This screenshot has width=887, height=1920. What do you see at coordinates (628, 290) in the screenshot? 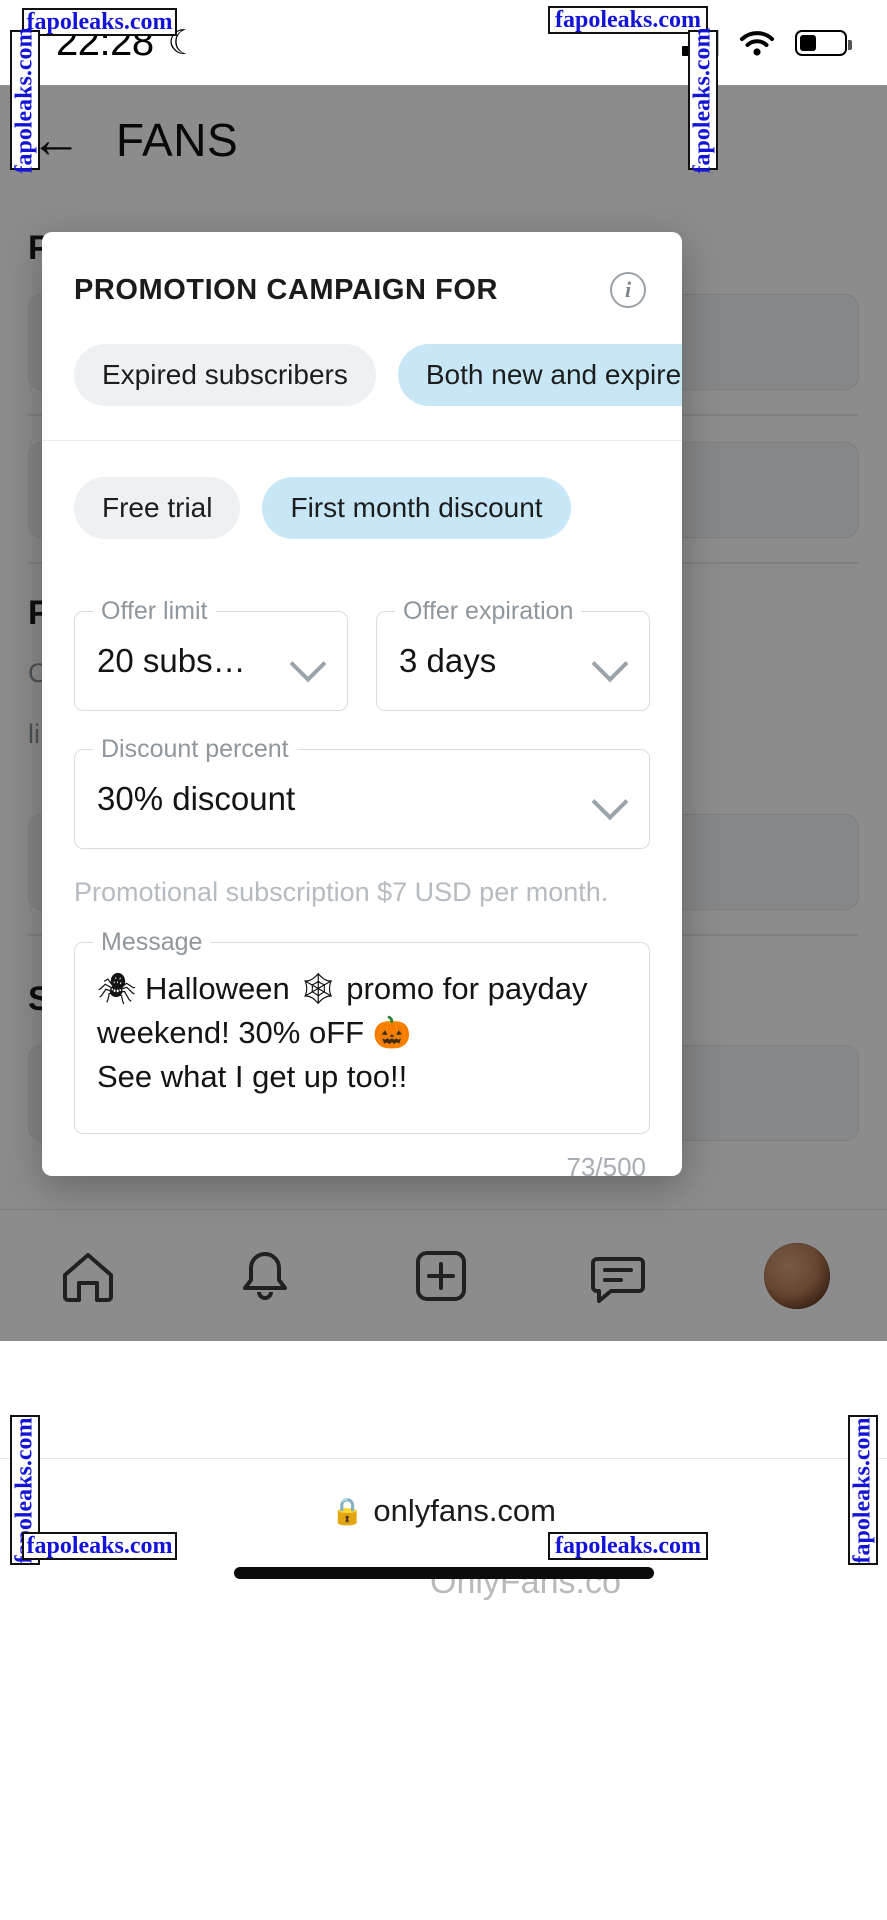
I see `info-icon: i` at bounding box center [628, 290].